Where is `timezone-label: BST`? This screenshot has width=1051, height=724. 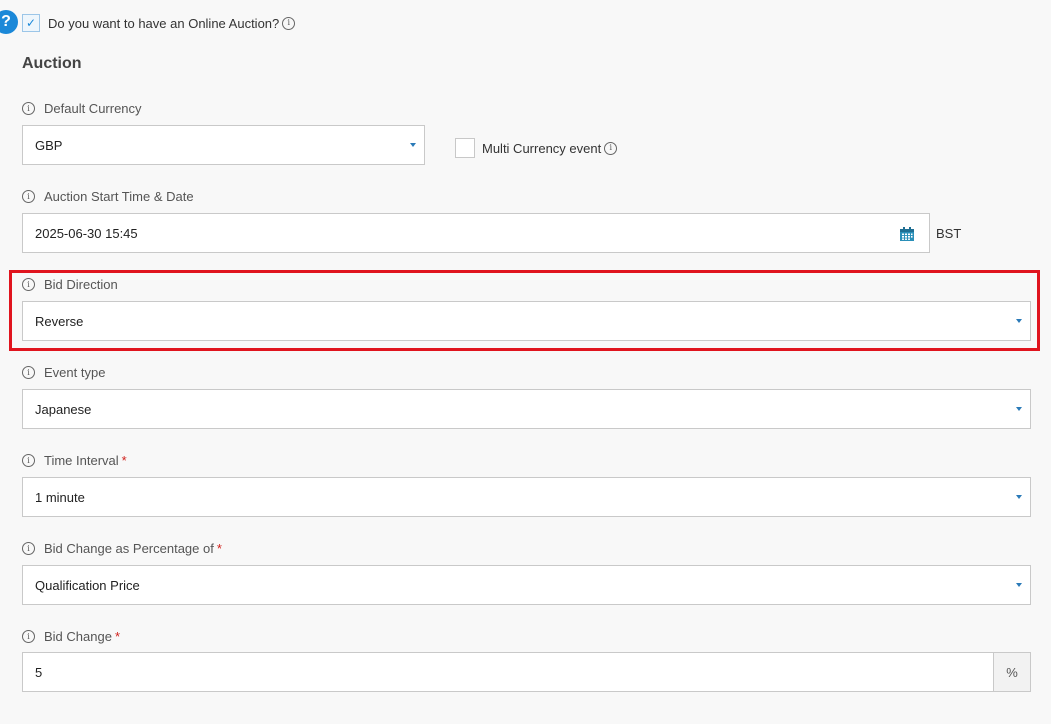
timezone-label: BST is located at coordinates (949, 233).